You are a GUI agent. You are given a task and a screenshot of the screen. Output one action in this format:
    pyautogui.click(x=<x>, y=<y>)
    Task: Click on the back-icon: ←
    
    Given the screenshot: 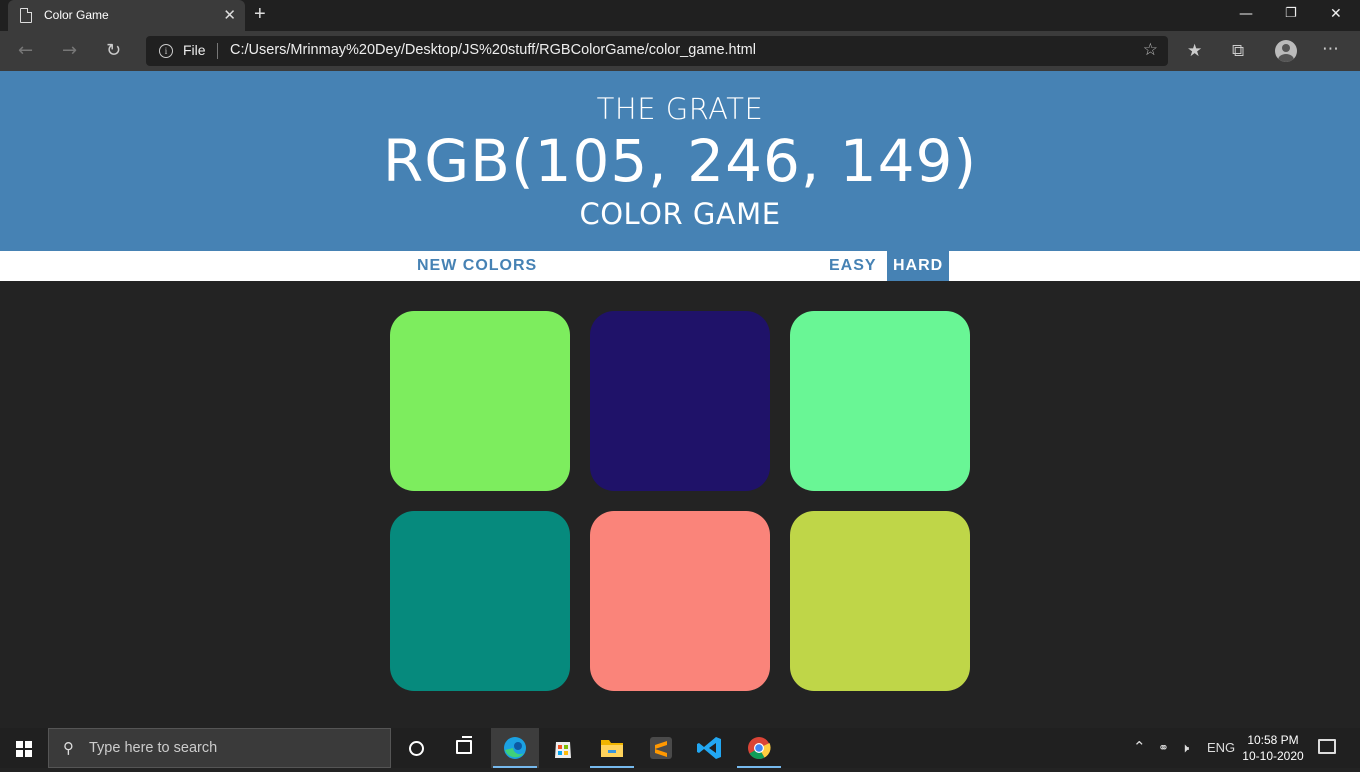 What is the action you would take?
    pyautogui.click(x=25, y=51)
    